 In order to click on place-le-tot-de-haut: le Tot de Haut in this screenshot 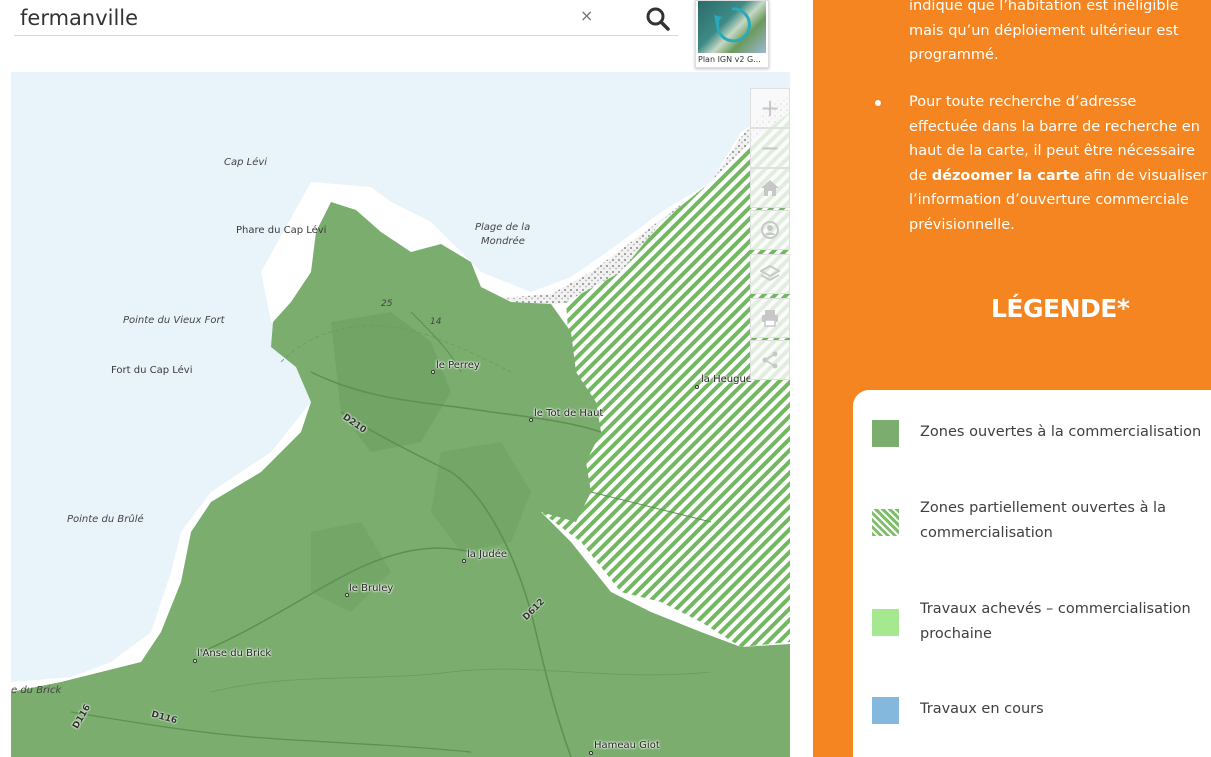, I will do `click(569, 413)`.